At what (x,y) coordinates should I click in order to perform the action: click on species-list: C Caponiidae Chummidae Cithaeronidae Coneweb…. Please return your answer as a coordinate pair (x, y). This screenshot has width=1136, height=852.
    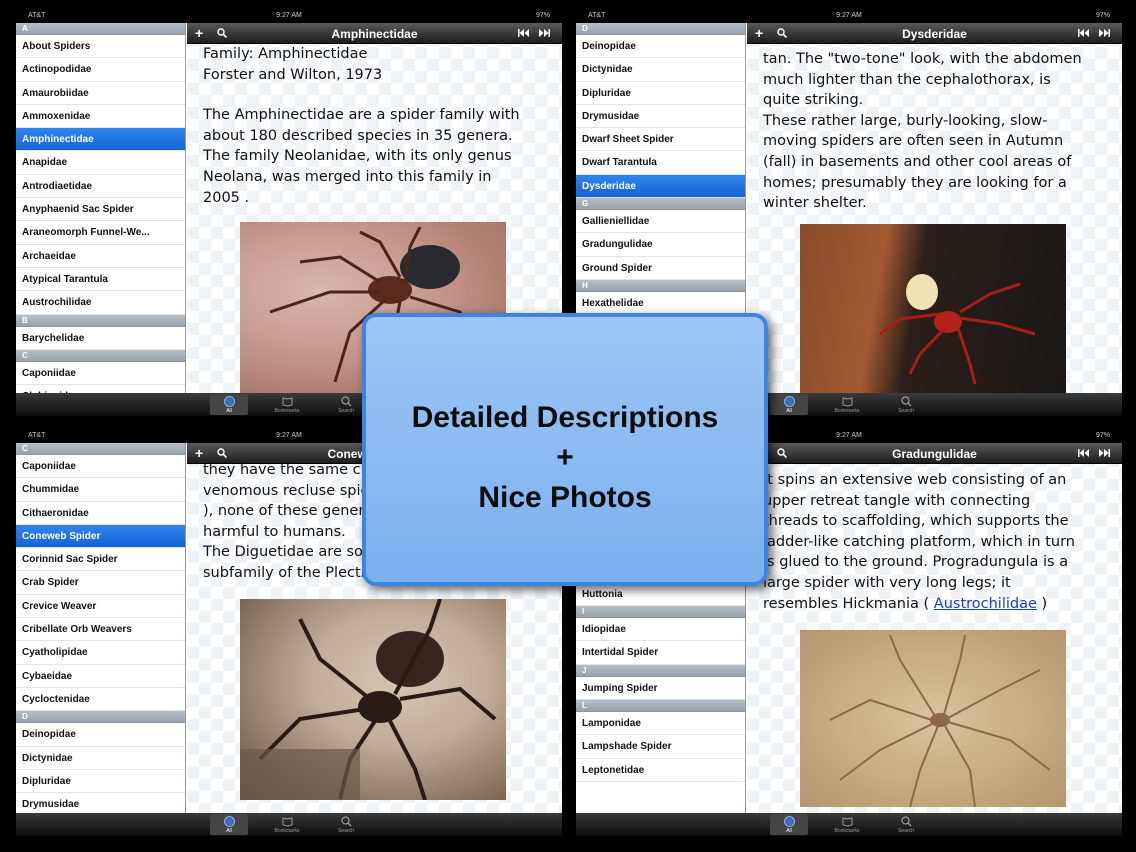
    Looking at the image, I should click on (101, 628).